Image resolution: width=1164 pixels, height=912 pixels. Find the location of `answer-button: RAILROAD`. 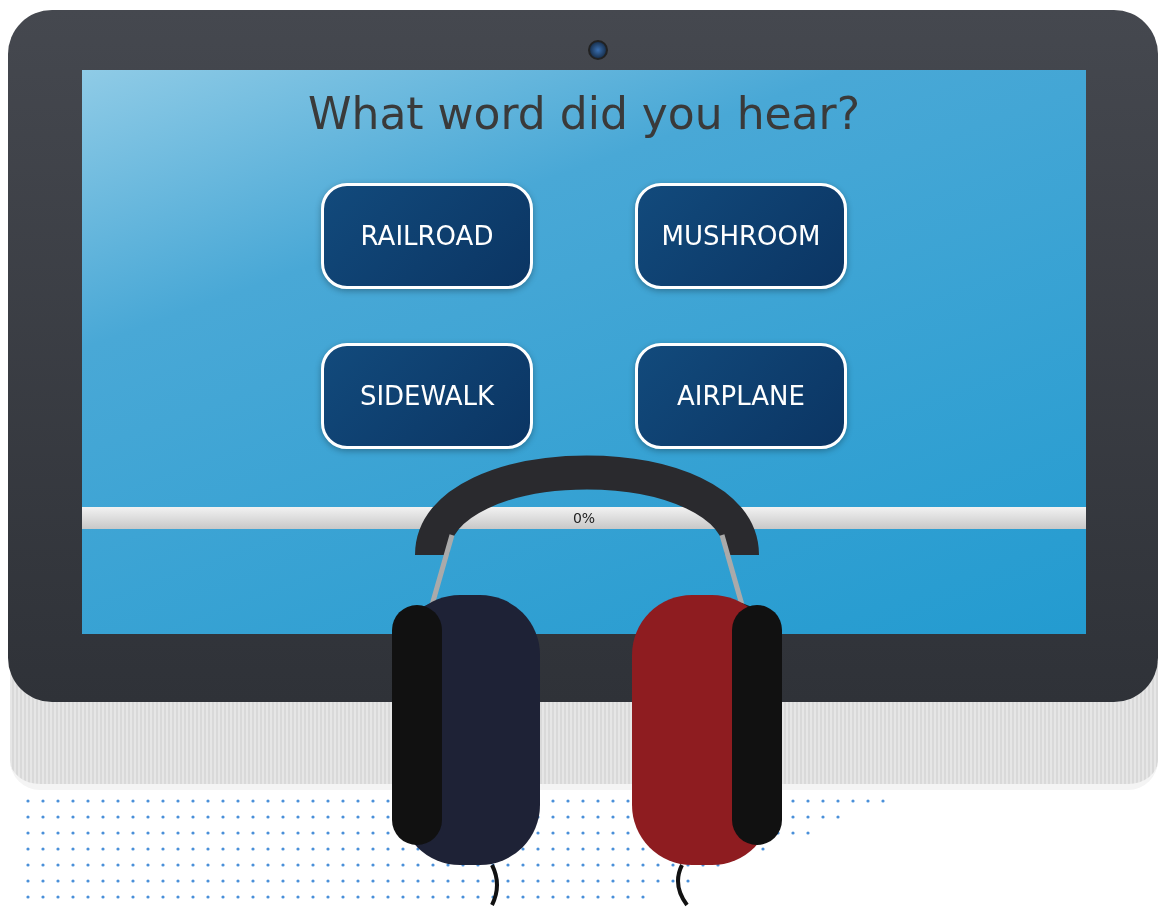

answer-button: RAILROAD is located at coordinates (427, 236).